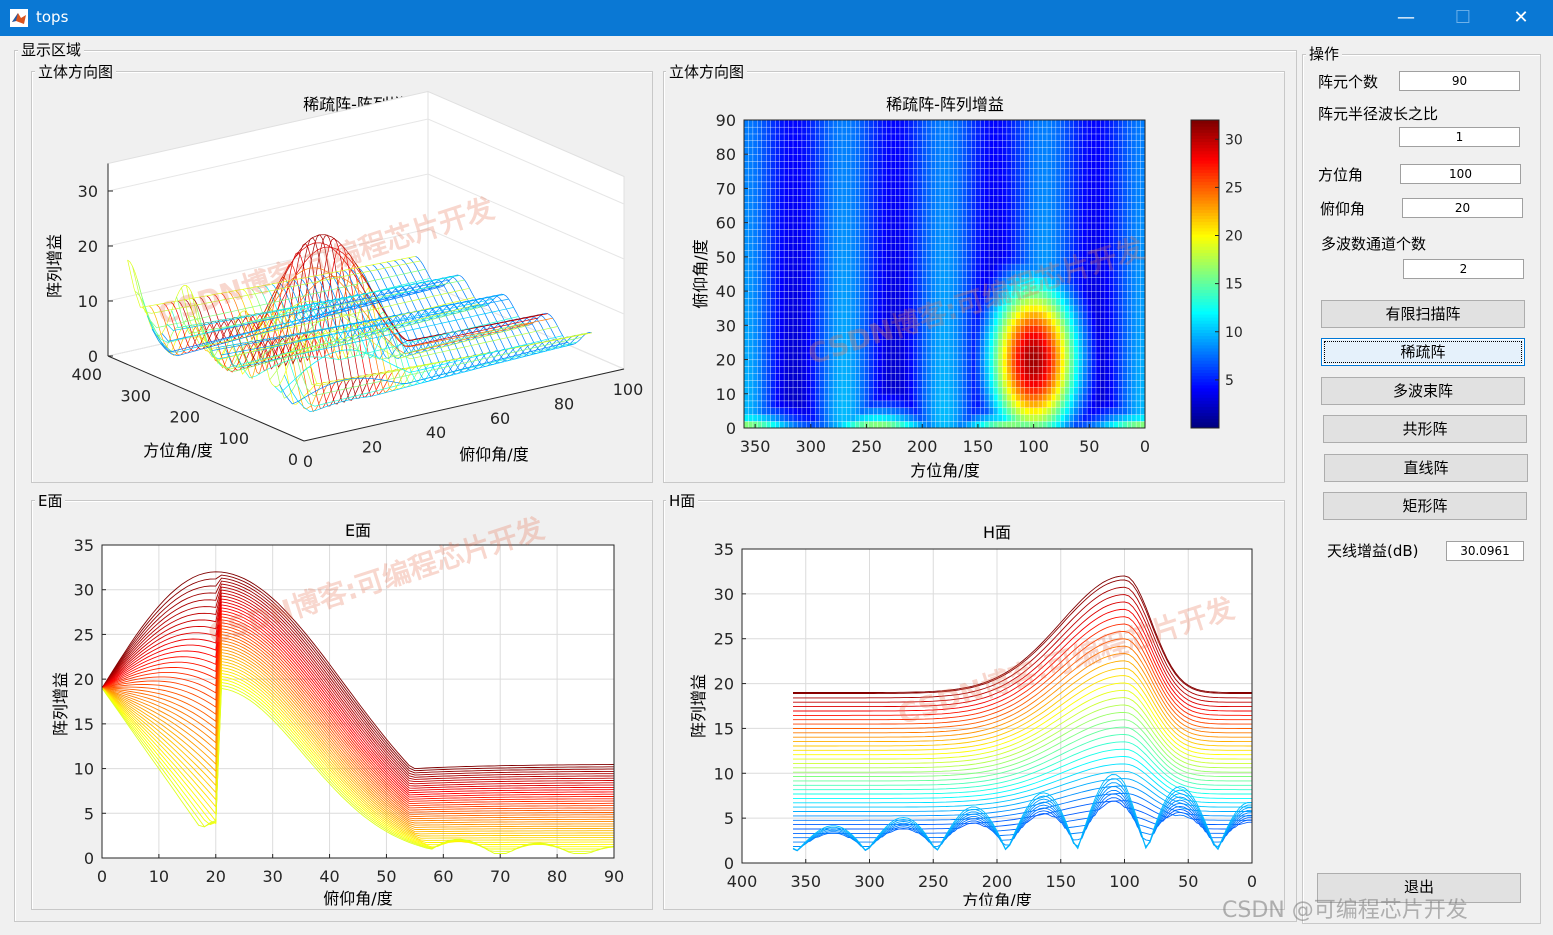  I want to click on element-count-field: 90, so click(1459, 81).